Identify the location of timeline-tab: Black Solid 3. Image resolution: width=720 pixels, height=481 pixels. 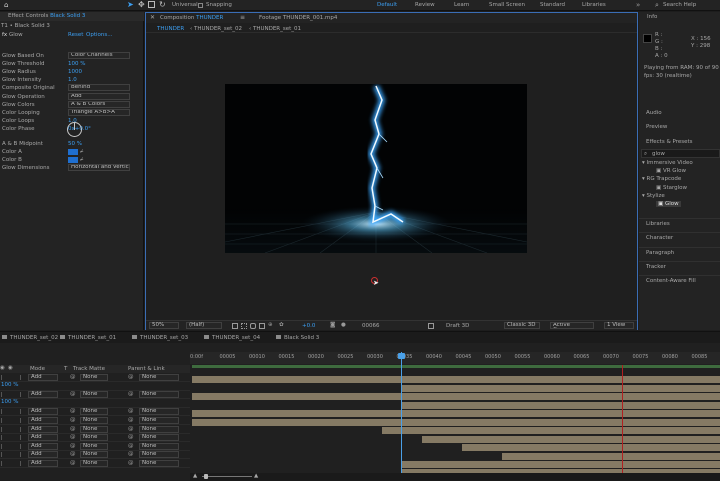
(297, 338).